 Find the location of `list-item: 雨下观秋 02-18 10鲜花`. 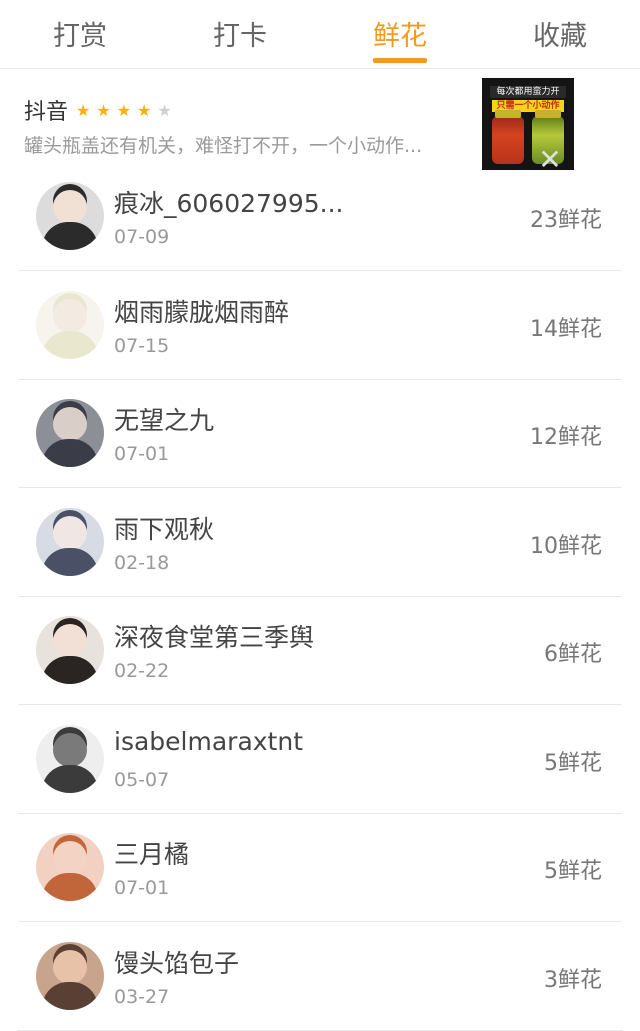

list-item: 雨下观秋 02-18 10鲜花 is located at coordinates (320, 542).